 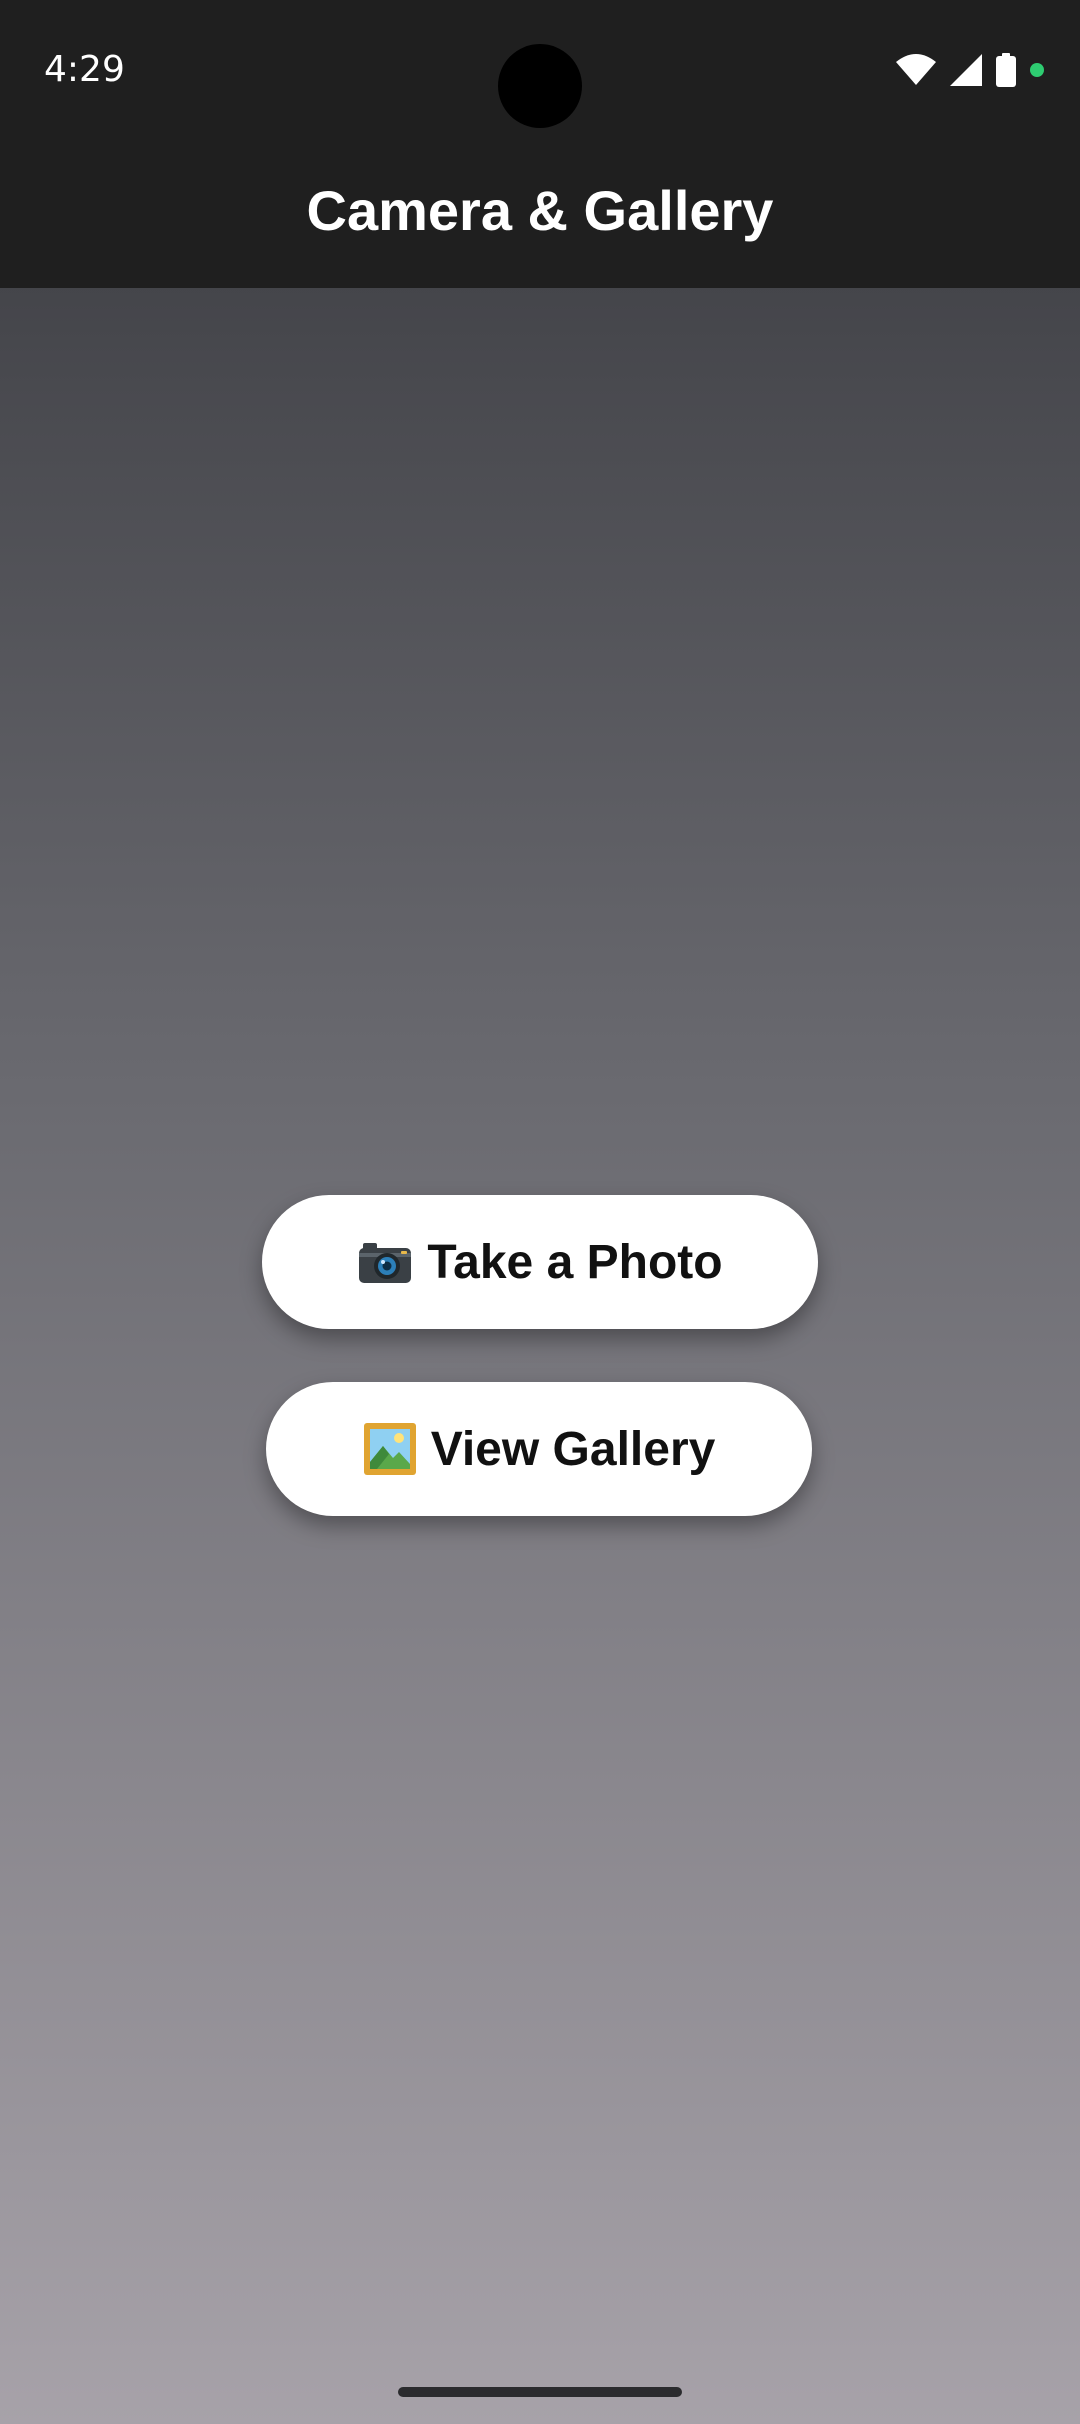 What do you see at coordinates (540, 2392) in the screenshot?
I see `home-indicator` at bounding box center [540, 2392].